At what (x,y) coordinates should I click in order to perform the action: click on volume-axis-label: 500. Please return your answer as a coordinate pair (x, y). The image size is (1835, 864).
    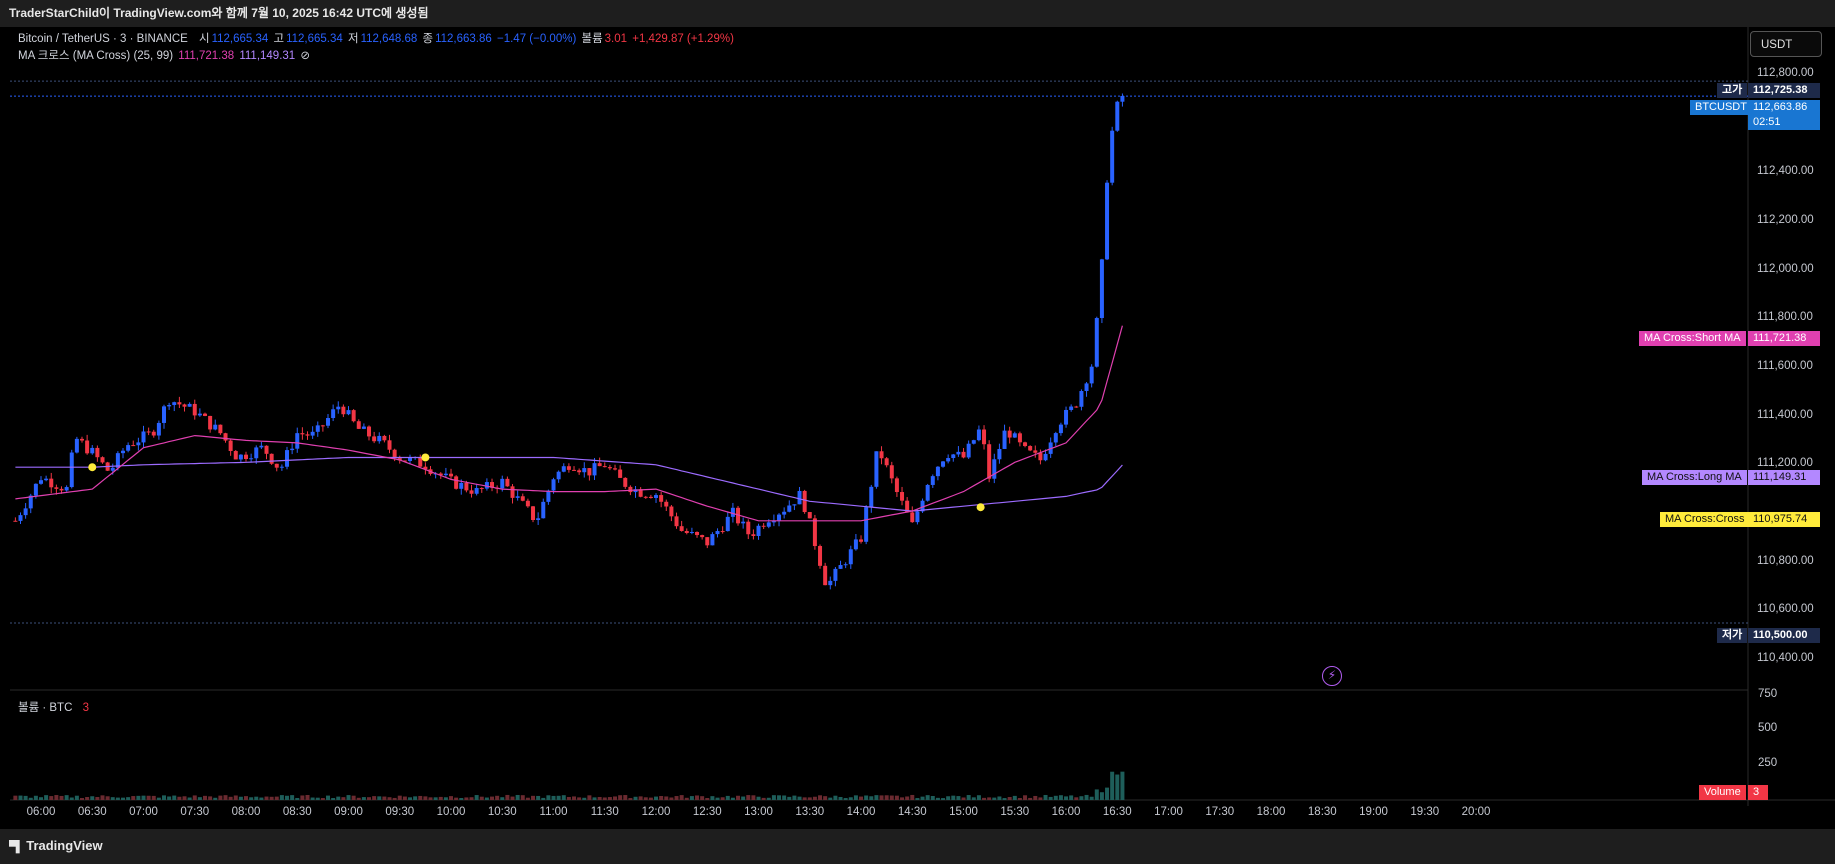
    Looking at the image, I should click on (1768, 728).